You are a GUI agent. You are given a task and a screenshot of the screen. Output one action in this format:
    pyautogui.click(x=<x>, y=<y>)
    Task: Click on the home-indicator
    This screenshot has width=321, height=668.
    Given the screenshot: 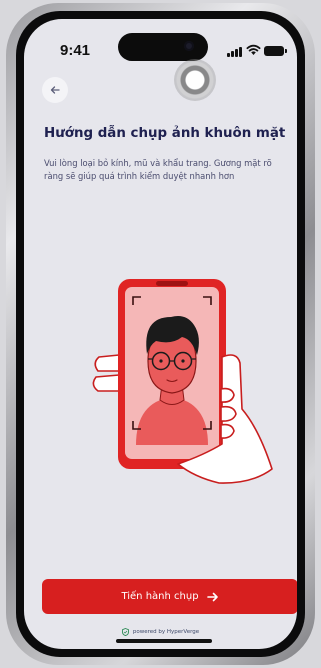 What is the action you would take?
    pyautogui.click(x=164, y=641)
    